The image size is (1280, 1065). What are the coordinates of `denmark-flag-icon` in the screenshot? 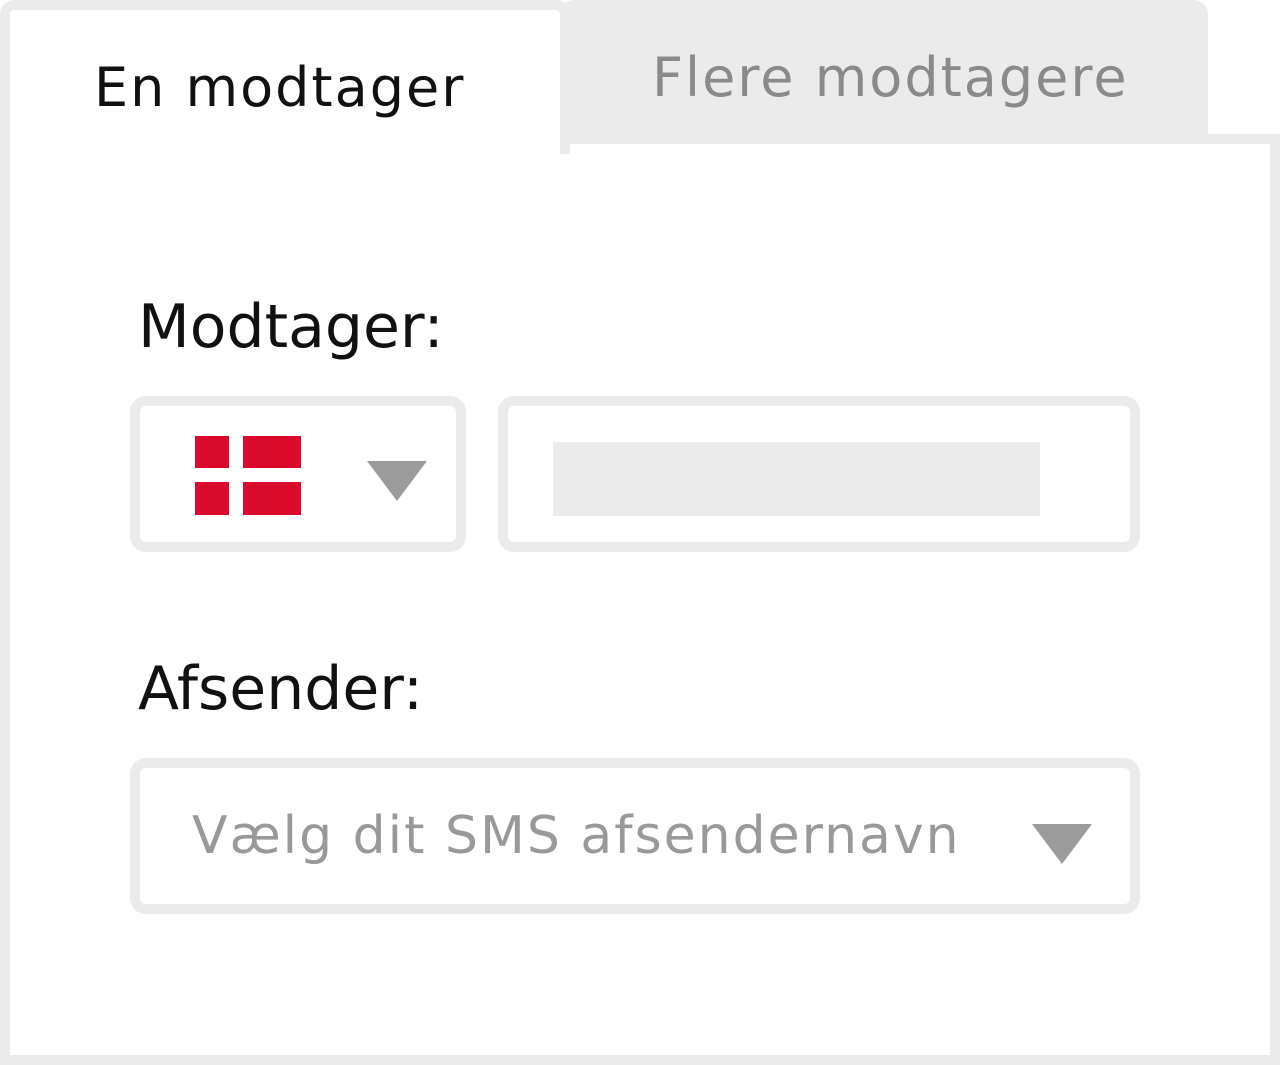 It's located at (248, 475).